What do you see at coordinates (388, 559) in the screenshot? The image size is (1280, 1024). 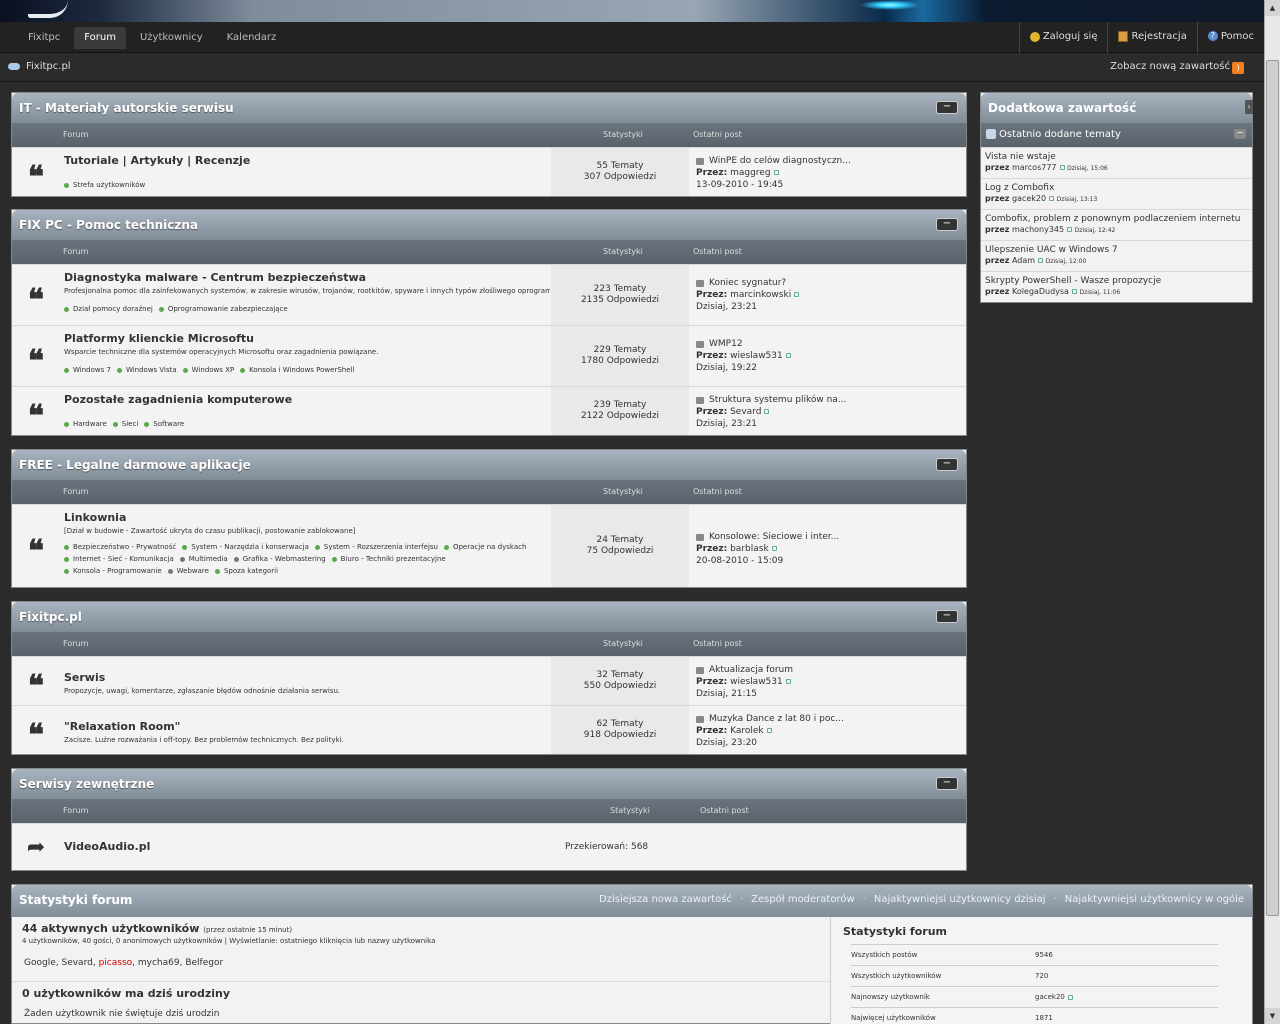 I see `subforum-link: Biuro - Techniki prezentacyjne` at bounding box center [388, 559].